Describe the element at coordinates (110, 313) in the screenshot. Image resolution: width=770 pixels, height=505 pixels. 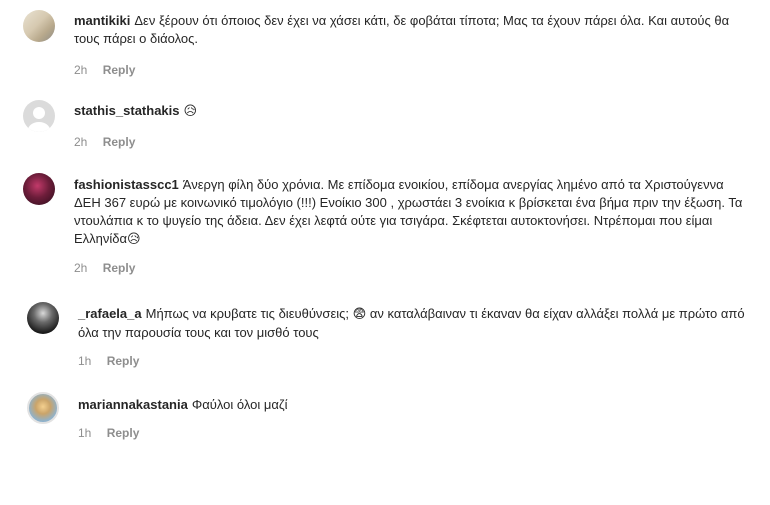
I see `username-link: _rafaela_a` at that location.